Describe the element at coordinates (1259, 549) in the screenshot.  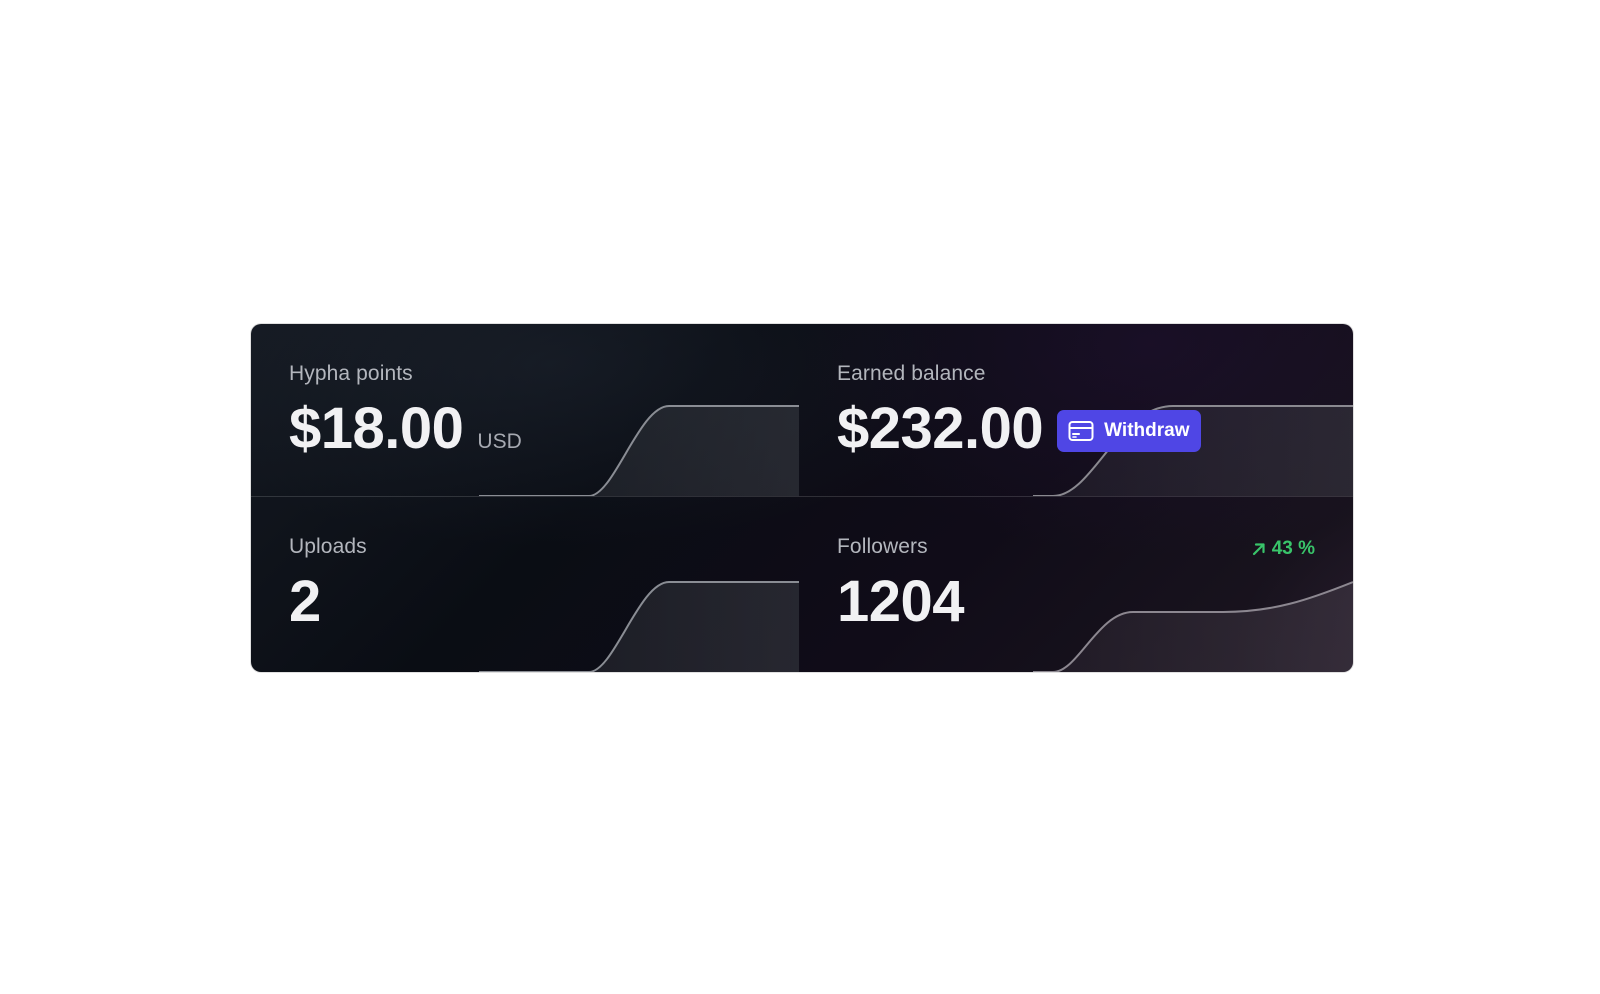
I see `arrow-up-right-icon` at that location.